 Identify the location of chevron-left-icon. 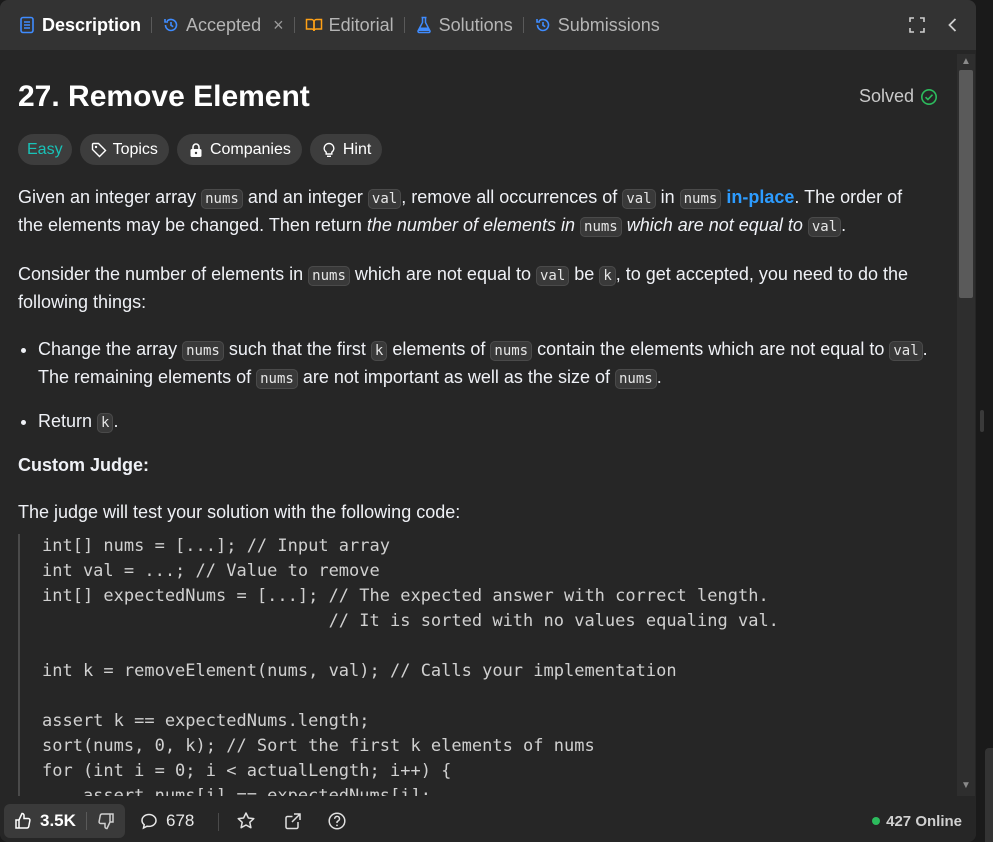
(953, 25).